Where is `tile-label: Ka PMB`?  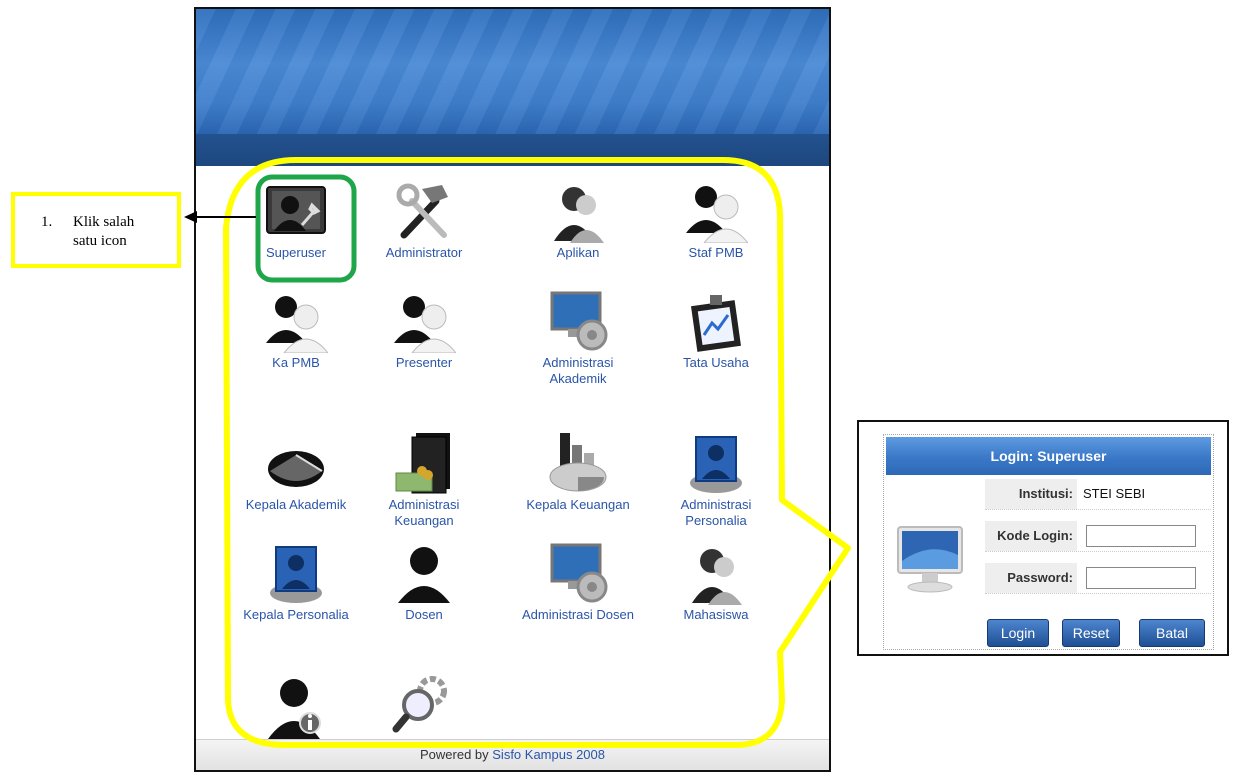
tile-label: Ka PMB is located at coordinates (296, 362).